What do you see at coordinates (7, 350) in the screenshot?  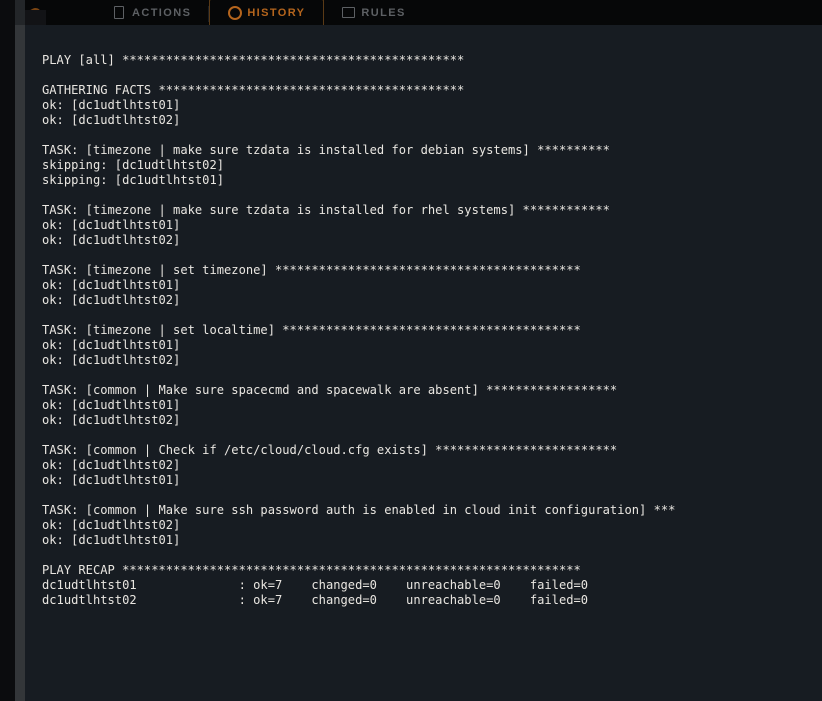 I see `left-rail` at bounding box center [7, 350].